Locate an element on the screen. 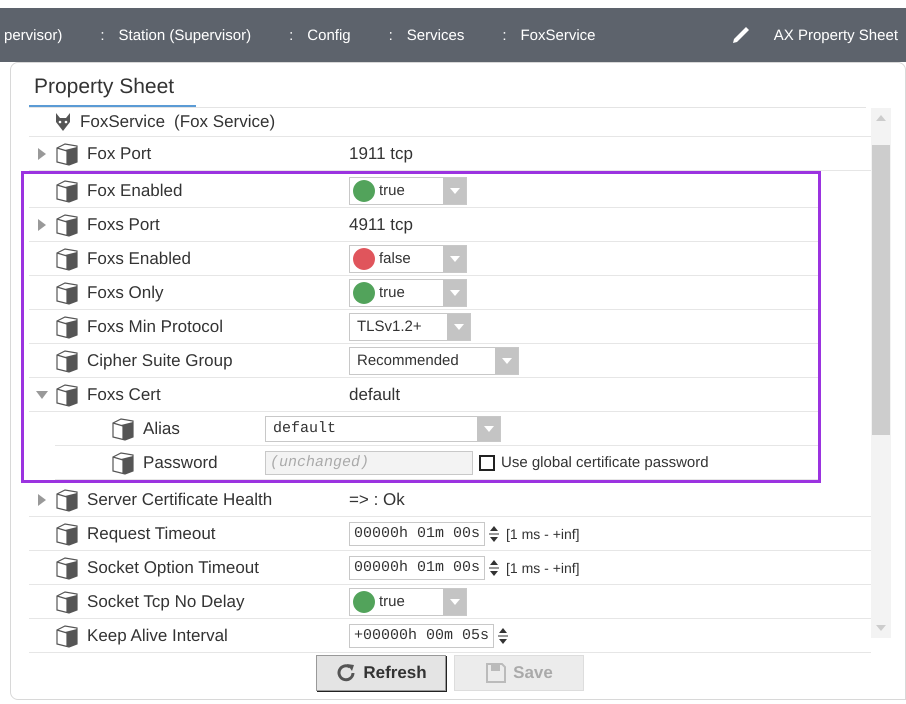 The width and height of the screenshot is (906, 704). property-value: default is located at coordinates (374, 394).